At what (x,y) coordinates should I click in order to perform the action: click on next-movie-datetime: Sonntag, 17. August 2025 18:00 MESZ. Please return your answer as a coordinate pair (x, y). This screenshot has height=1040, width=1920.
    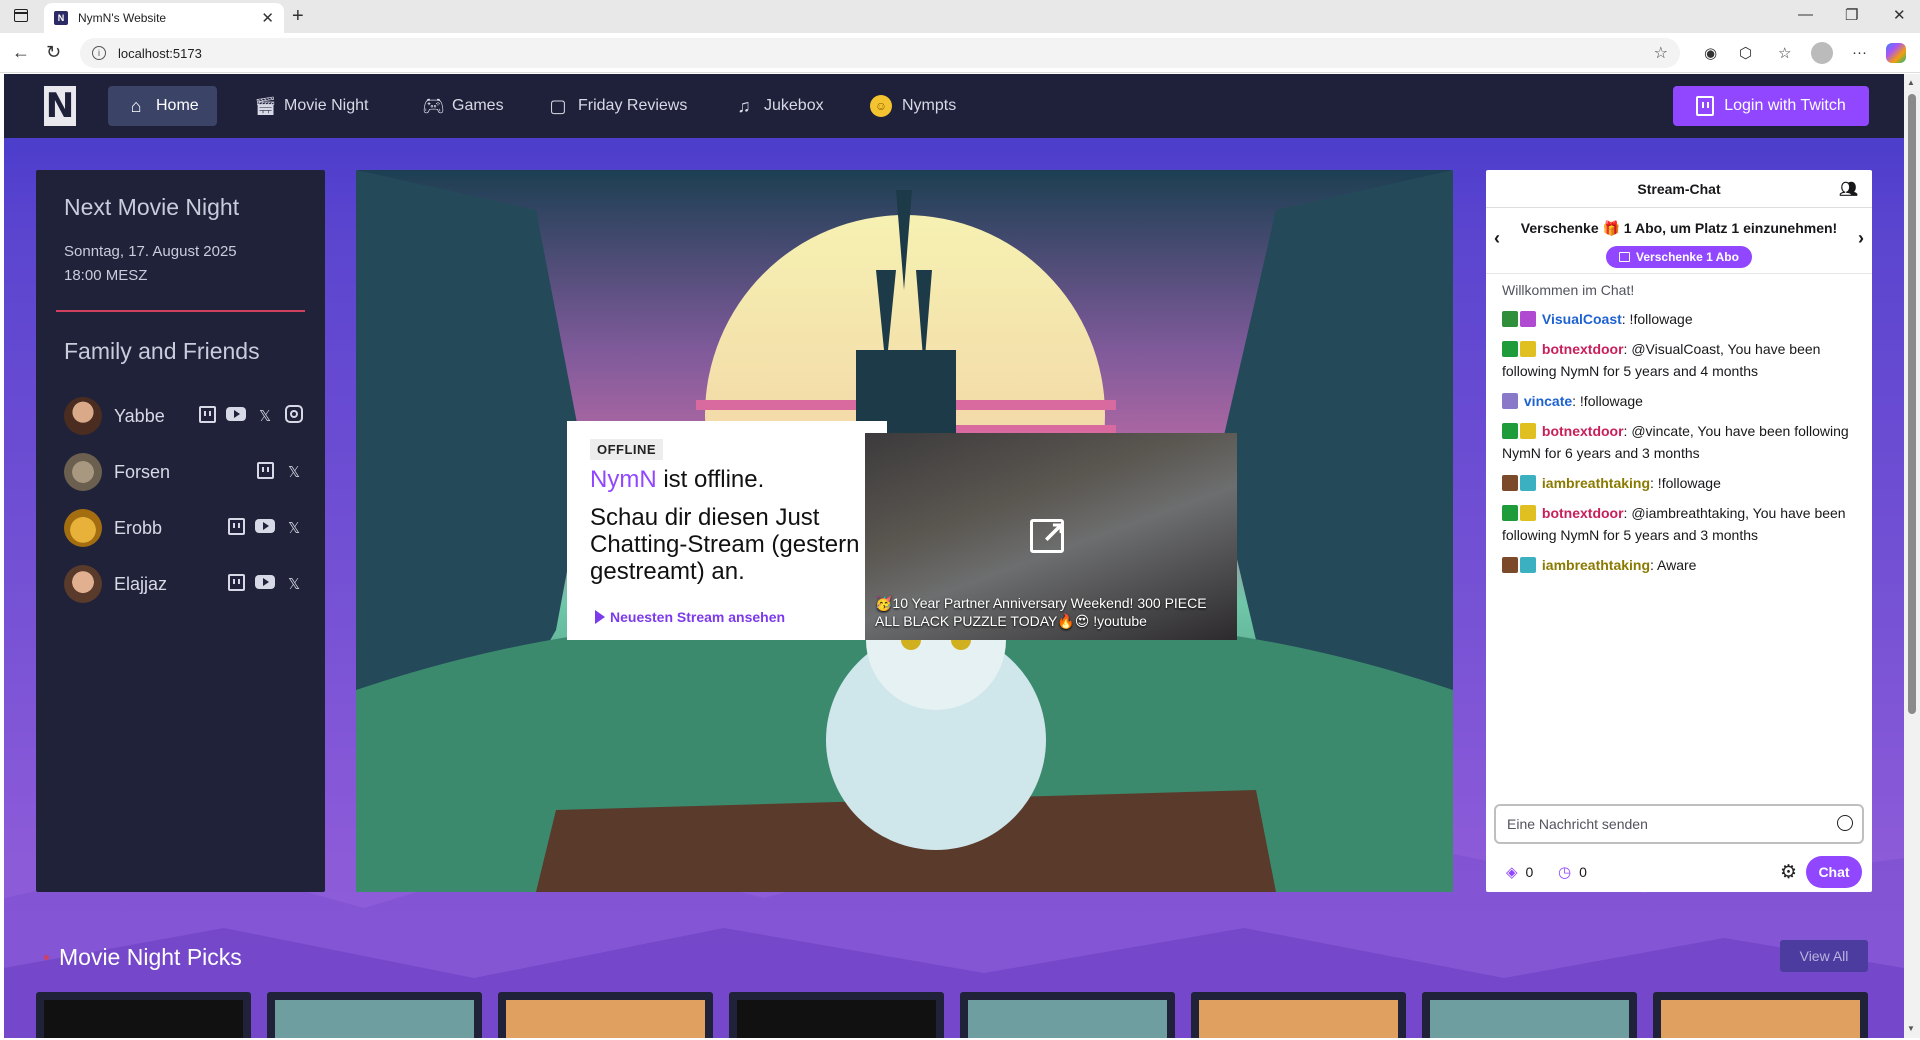
    Looking at the image, I should click on (150, 264).